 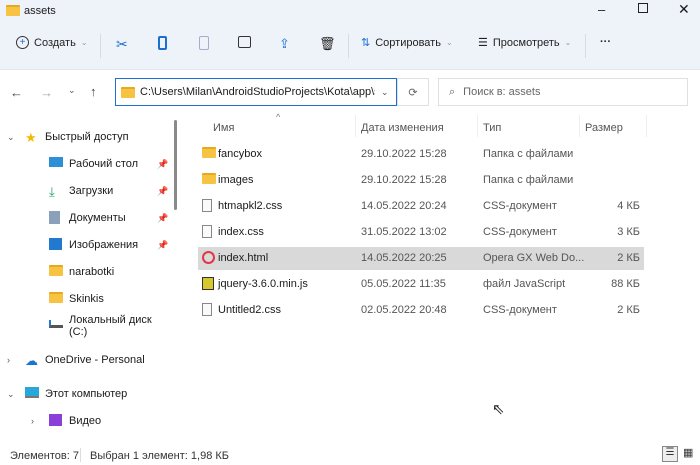 I want to click on file-size: 88 КБ, so click(x=625, y=284).